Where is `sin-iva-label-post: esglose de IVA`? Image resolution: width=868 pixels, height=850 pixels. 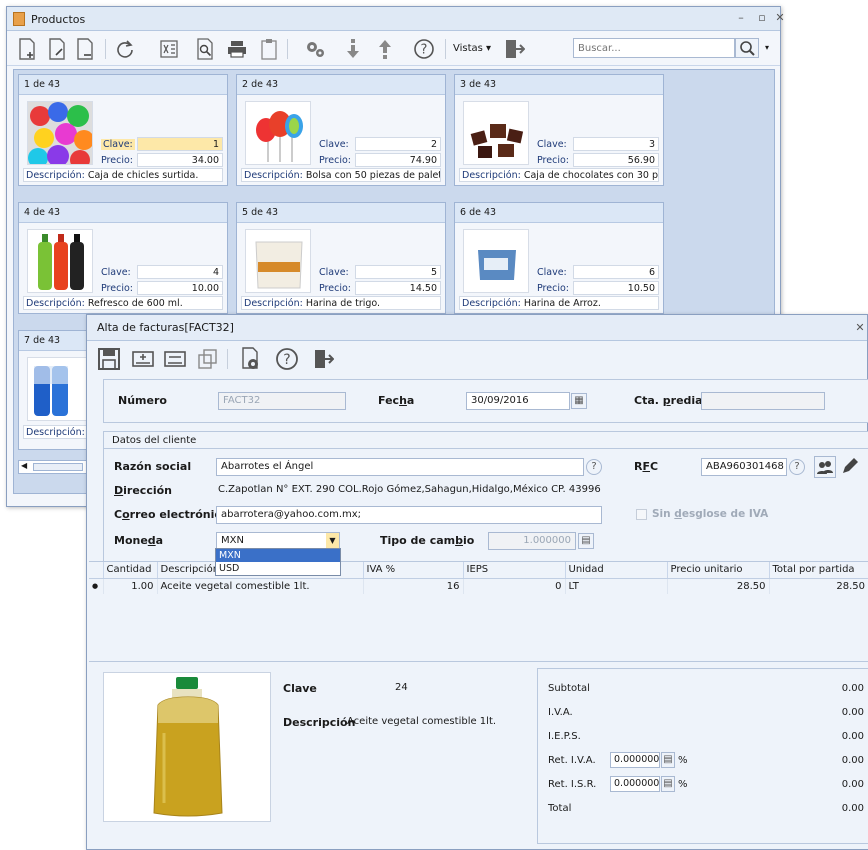
sin-iva-label-post: esglose de IVA is located at coordinates (725, 514).